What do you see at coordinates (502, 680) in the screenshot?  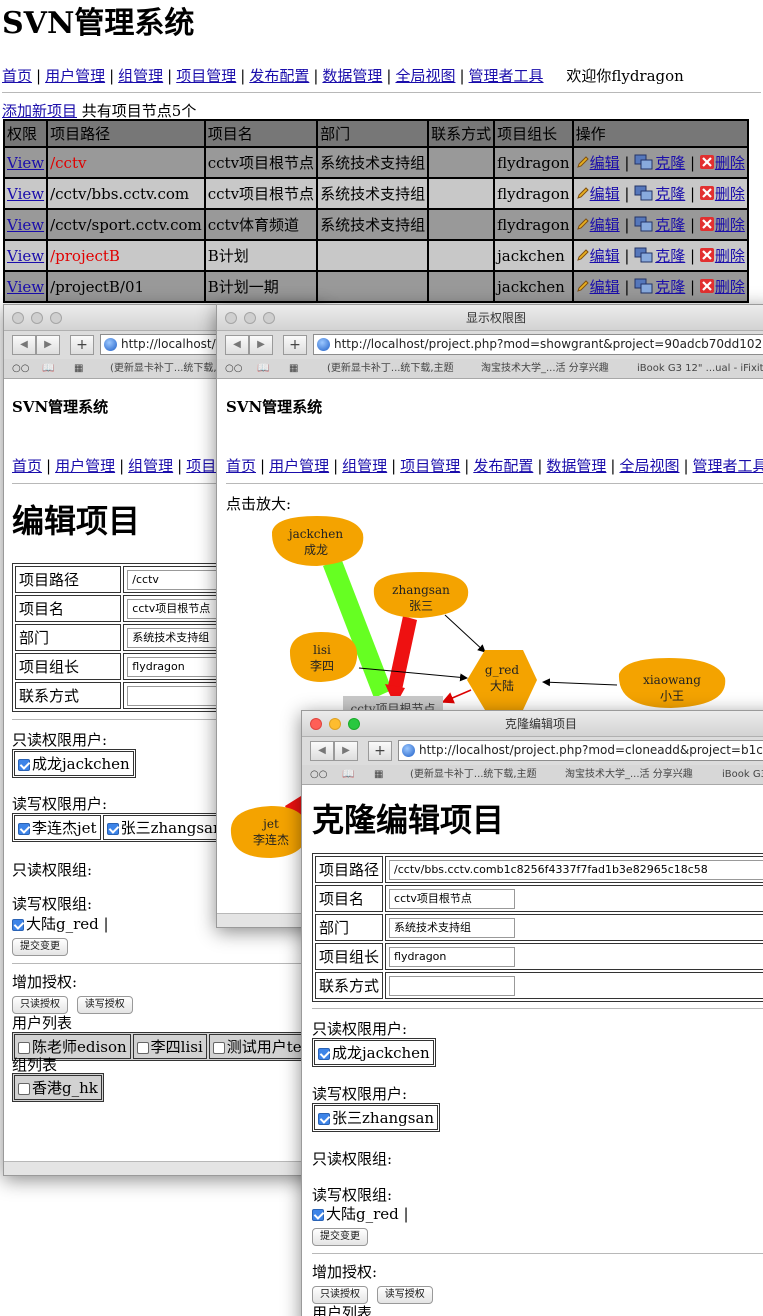 I see `graph-node-g-red: g_red 大陆` at bounding box center [502, 680].